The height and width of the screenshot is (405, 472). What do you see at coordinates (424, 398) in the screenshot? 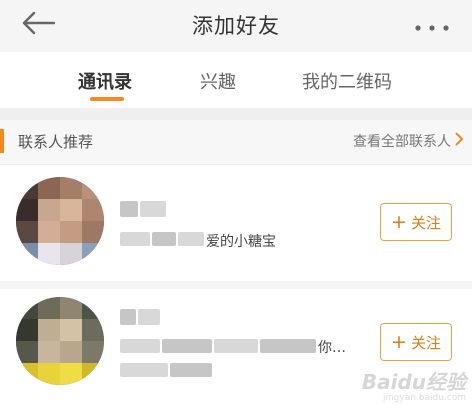
I see `watermark-url: jingyan.baidu.com` at bounding box center [424, 398].